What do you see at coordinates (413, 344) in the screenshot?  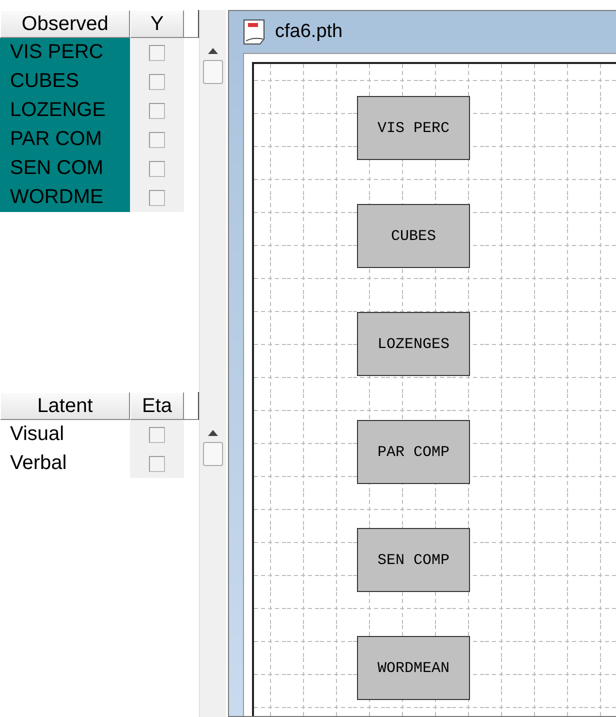 I see `variable-node: LOZENGES` at bounding box center [413, 344].